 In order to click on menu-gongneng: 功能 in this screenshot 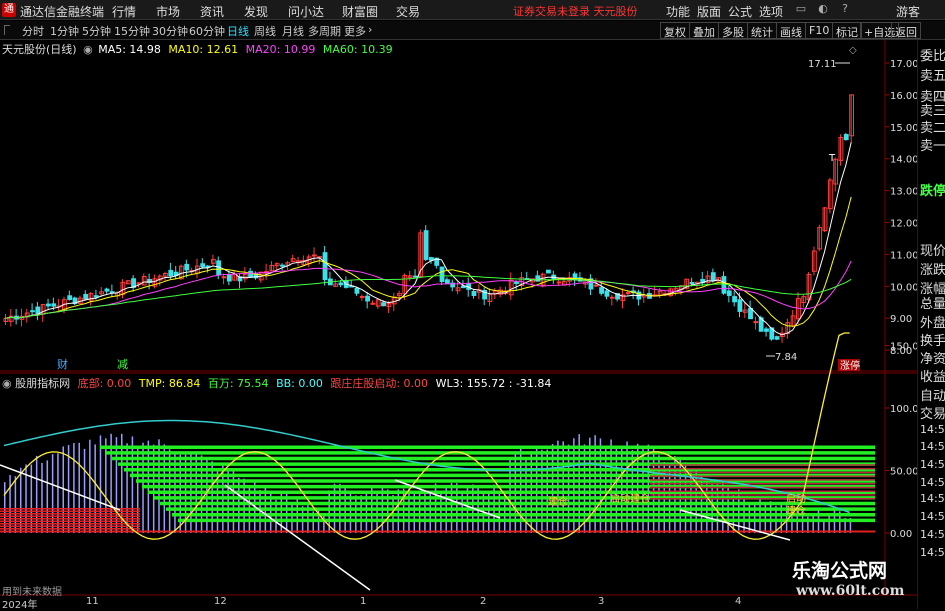, I will do `click(678, 11)`.